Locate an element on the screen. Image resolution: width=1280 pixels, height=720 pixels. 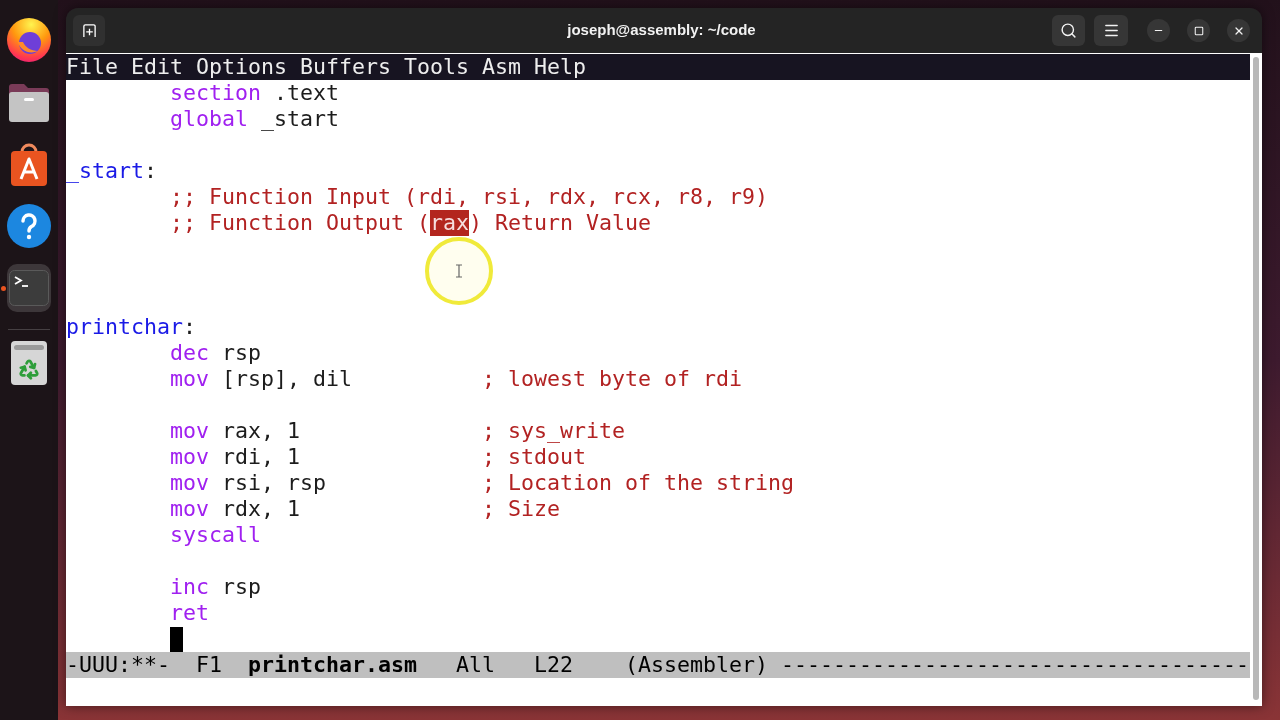
code-label: _start: is located at coordinates (112, 171).